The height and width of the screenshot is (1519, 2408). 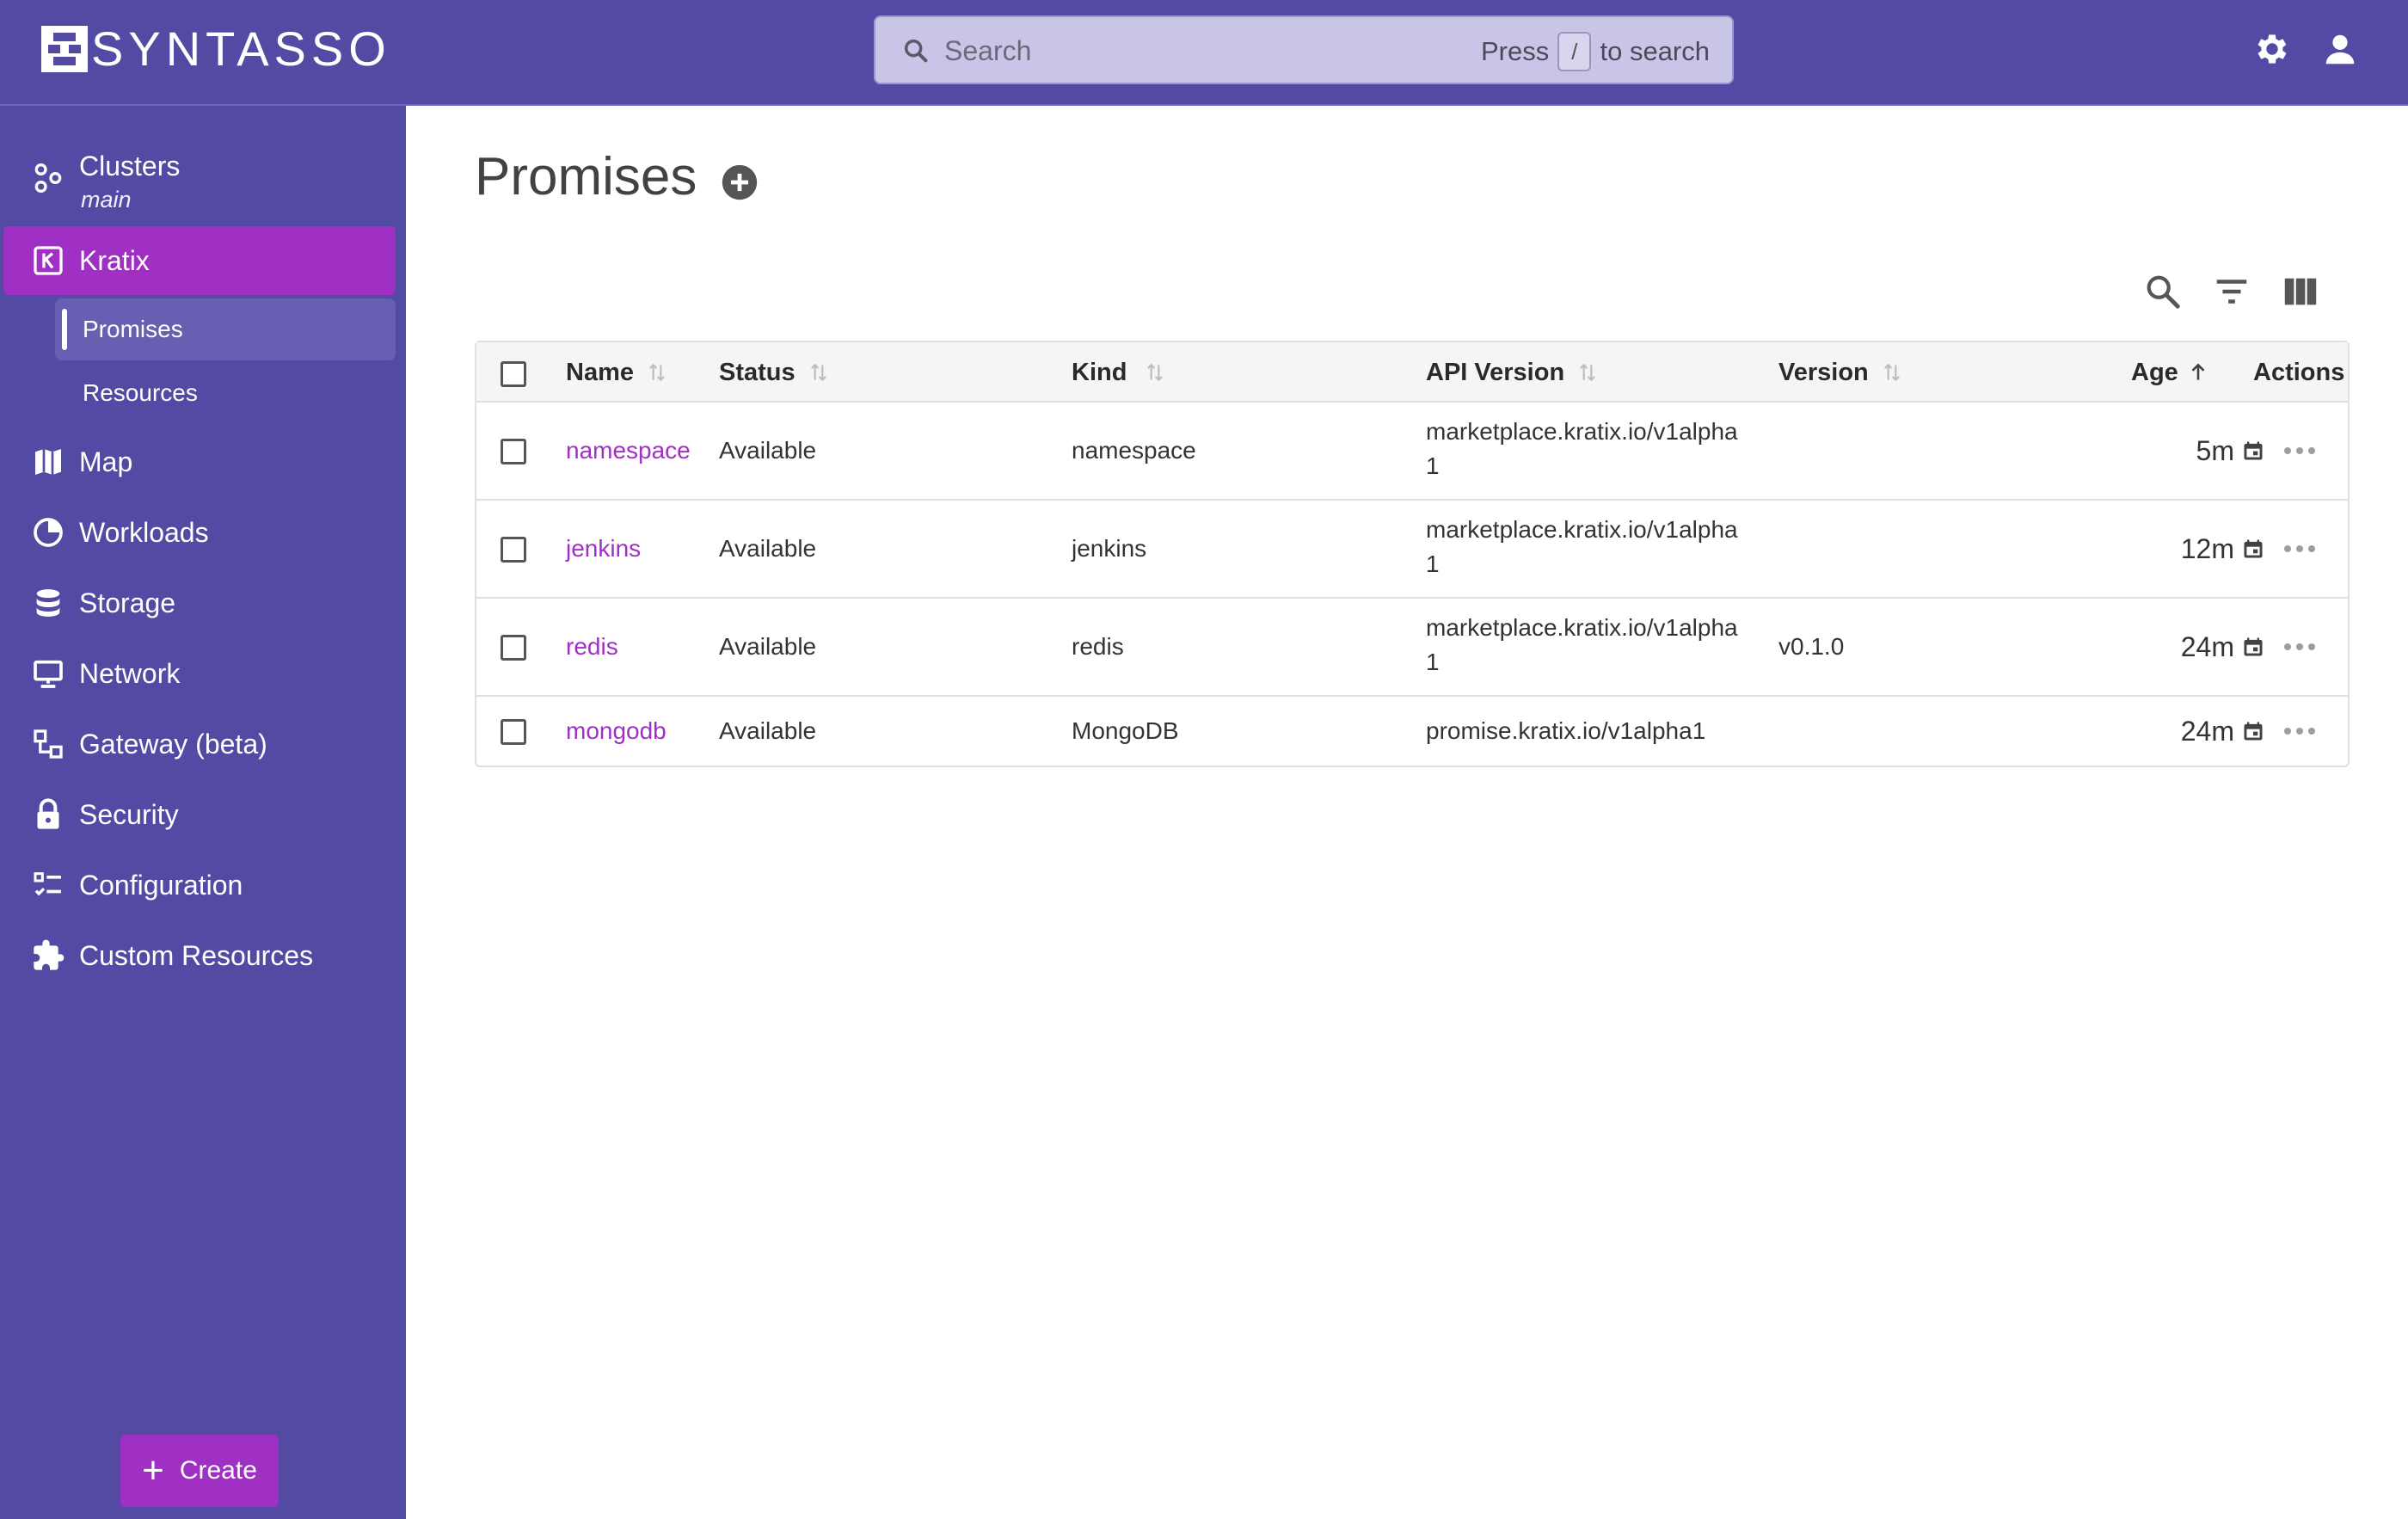 I want to click on sidebar-item-label: Clusters, so click(x=130, y=166).